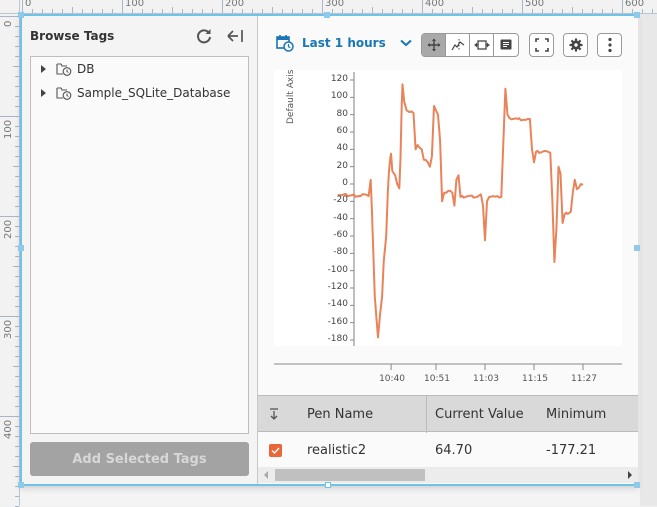 The height and width of the screenshot is (507, 657). I want to click on y-tick-label: 40, so click(342, 148).